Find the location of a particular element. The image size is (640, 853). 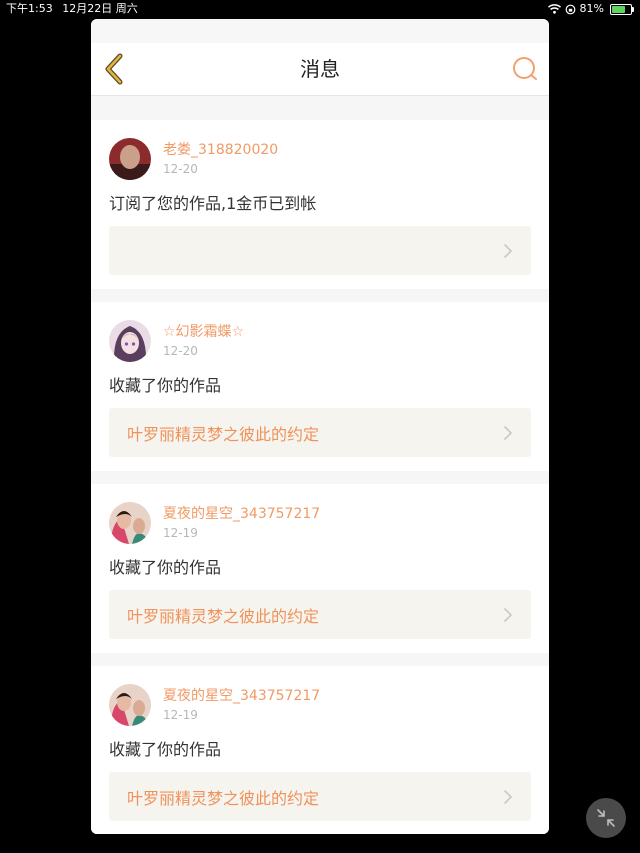

sender-info: 老娄_318820020 12-20 is located at coordinates (220, 159).